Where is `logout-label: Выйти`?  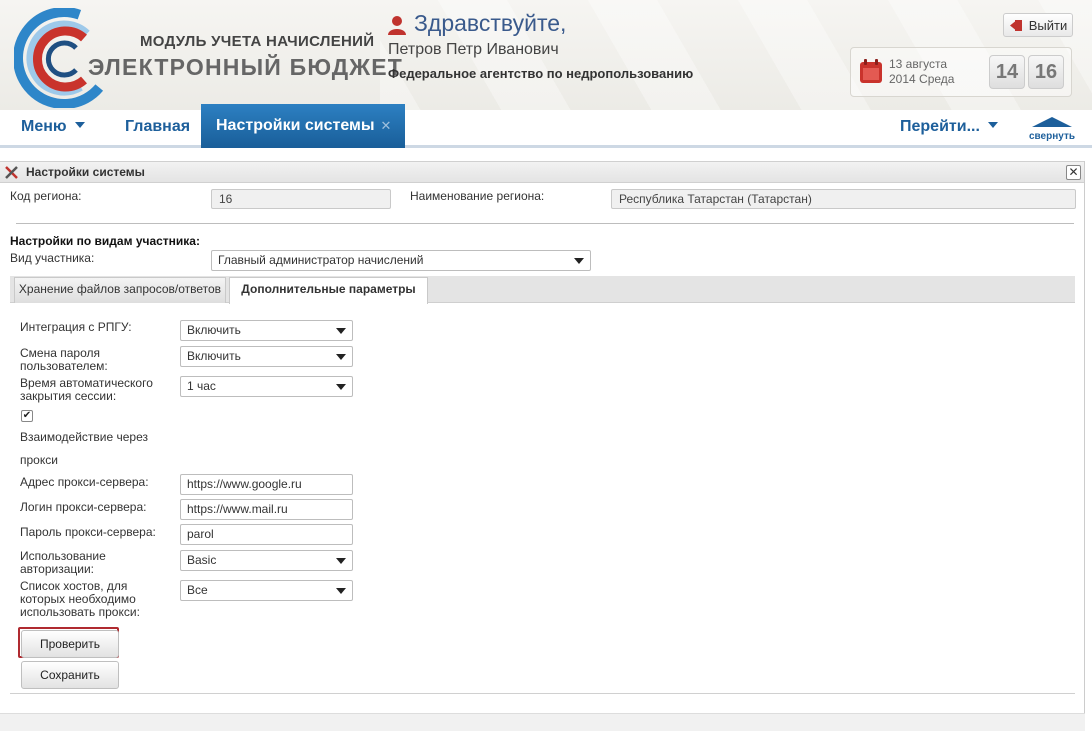 logout-label: Выйти is located at coordinates (1048, 25).